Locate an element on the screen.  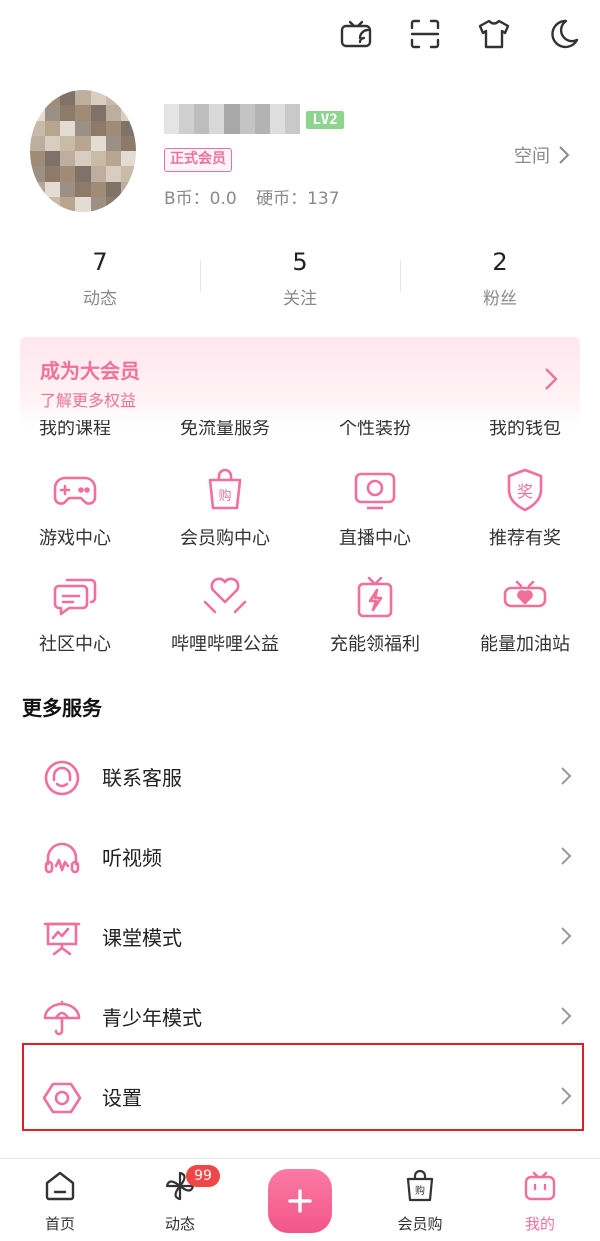
nav-mine: 我的 is located at coordinates (540, 1201).